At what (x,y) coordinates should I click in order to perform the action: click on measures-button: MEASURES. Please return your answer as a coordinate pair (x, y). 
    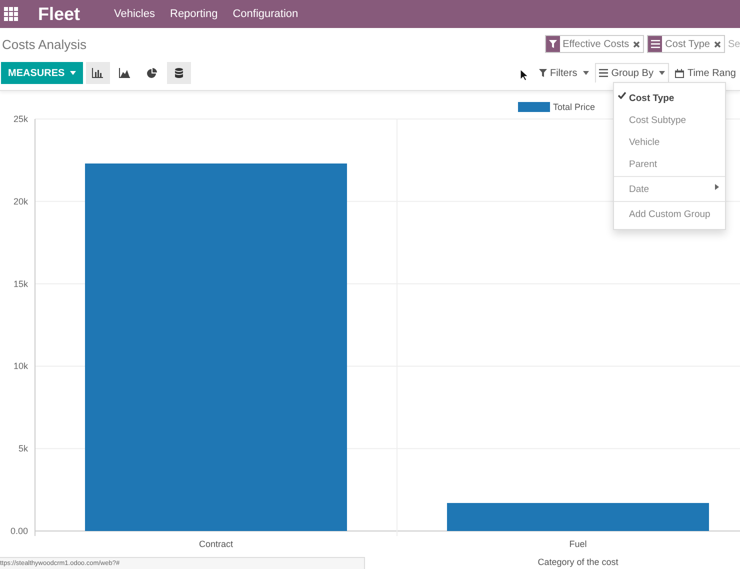
    Looking at the image, I should click on (42, 73).